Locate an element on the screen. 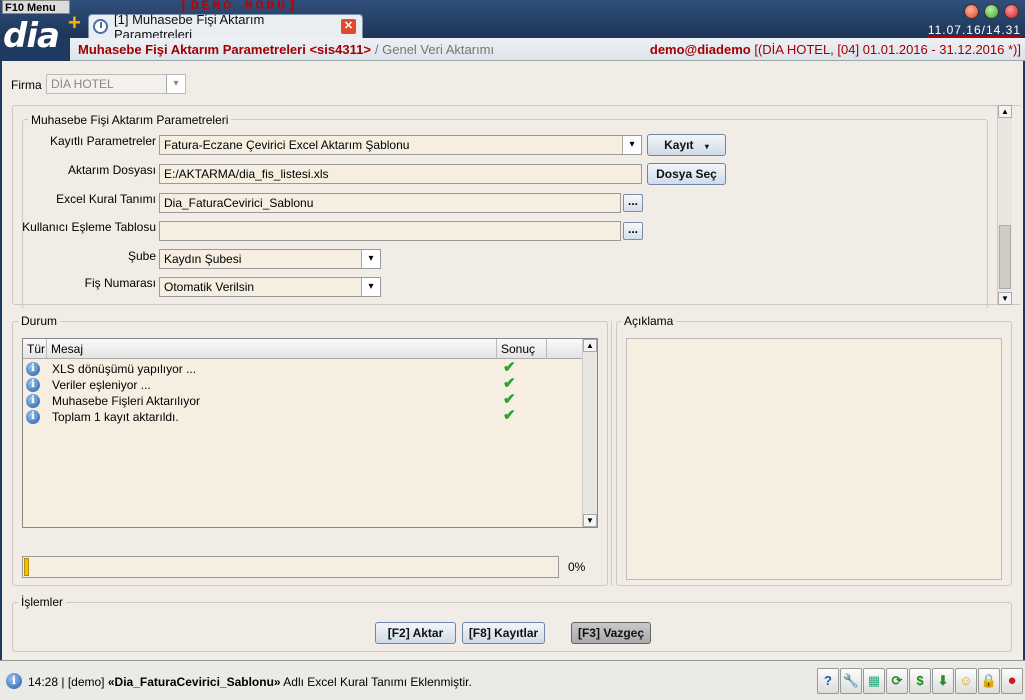  new-tab-plus-icon: + is located at coordinates (74, 23).